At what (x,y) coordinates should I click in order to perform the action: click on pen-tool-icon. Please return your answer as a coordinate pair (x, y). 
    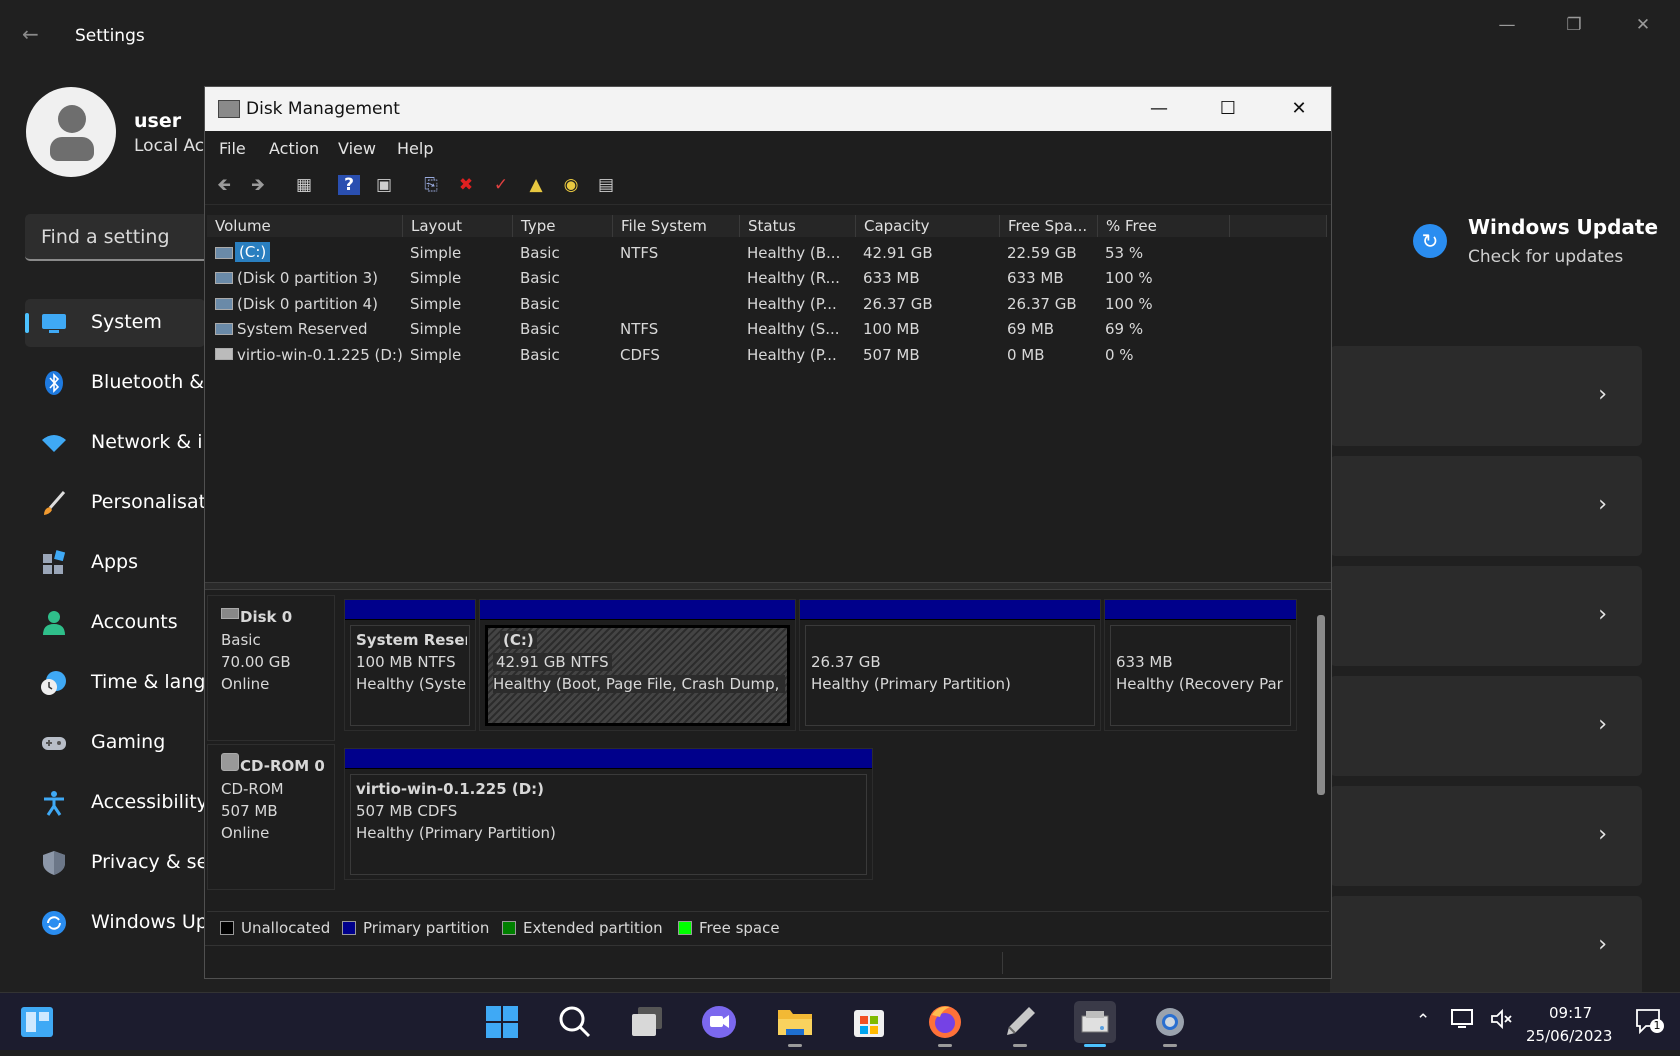
    Looking at the image, I should click on (1020, 1024).